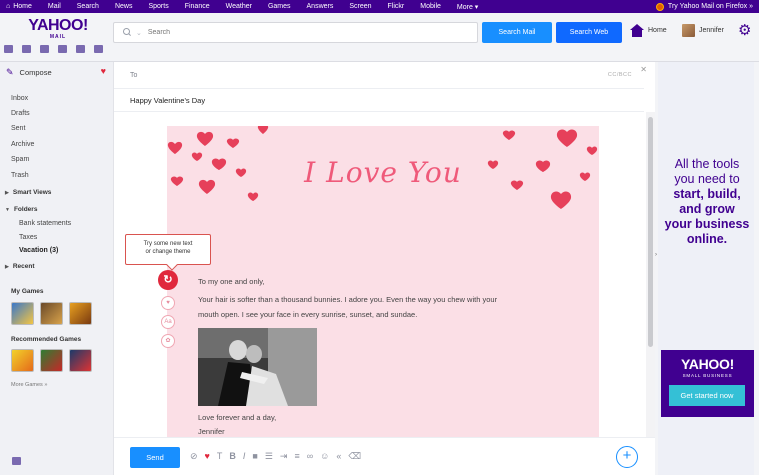 The image size is (759, 475). What do you see at coordinates (168, 252) in the screenshot?
I see `tooltip-line2: or change theme` at bounding box center [168, 252].